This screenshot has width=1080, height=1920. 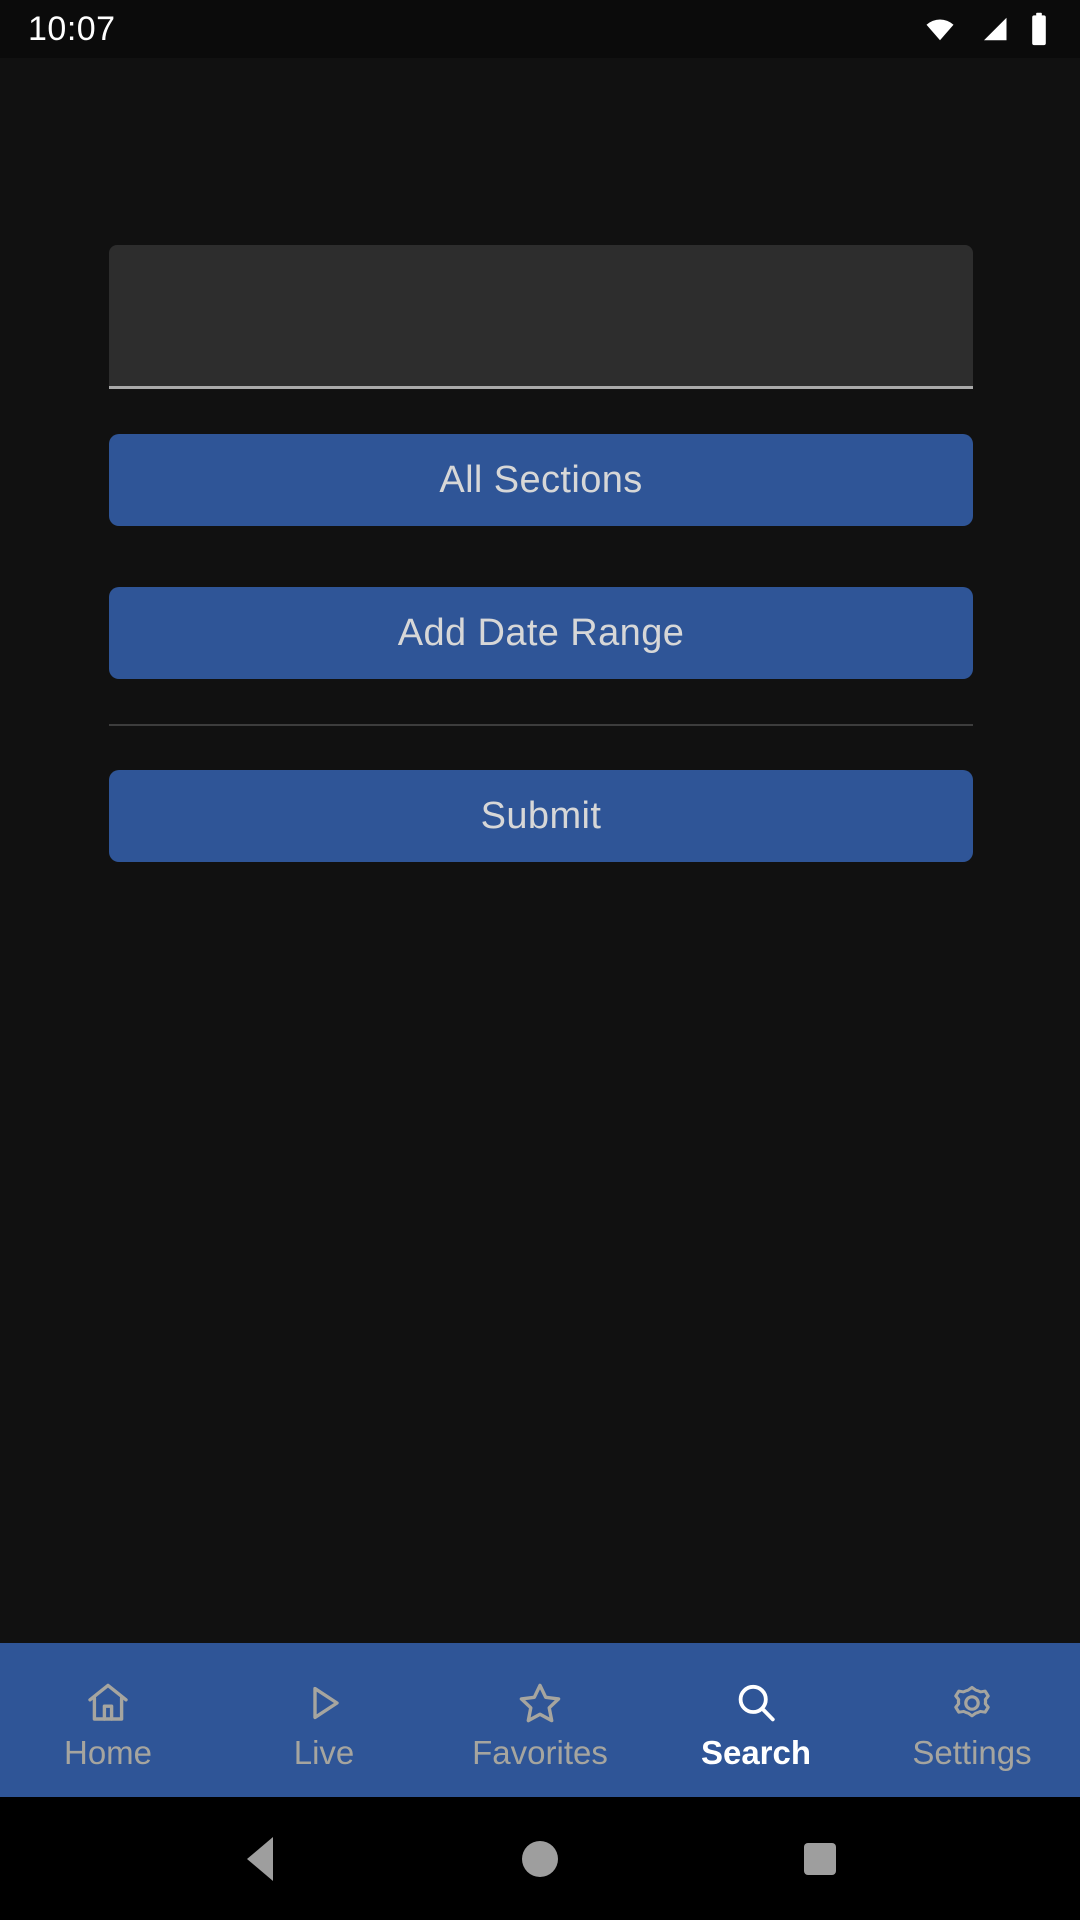 What do you see at coordinates (540, 29) in the screenshot?
I see `status-bar: 10:07` at bounding box center [540, 29].